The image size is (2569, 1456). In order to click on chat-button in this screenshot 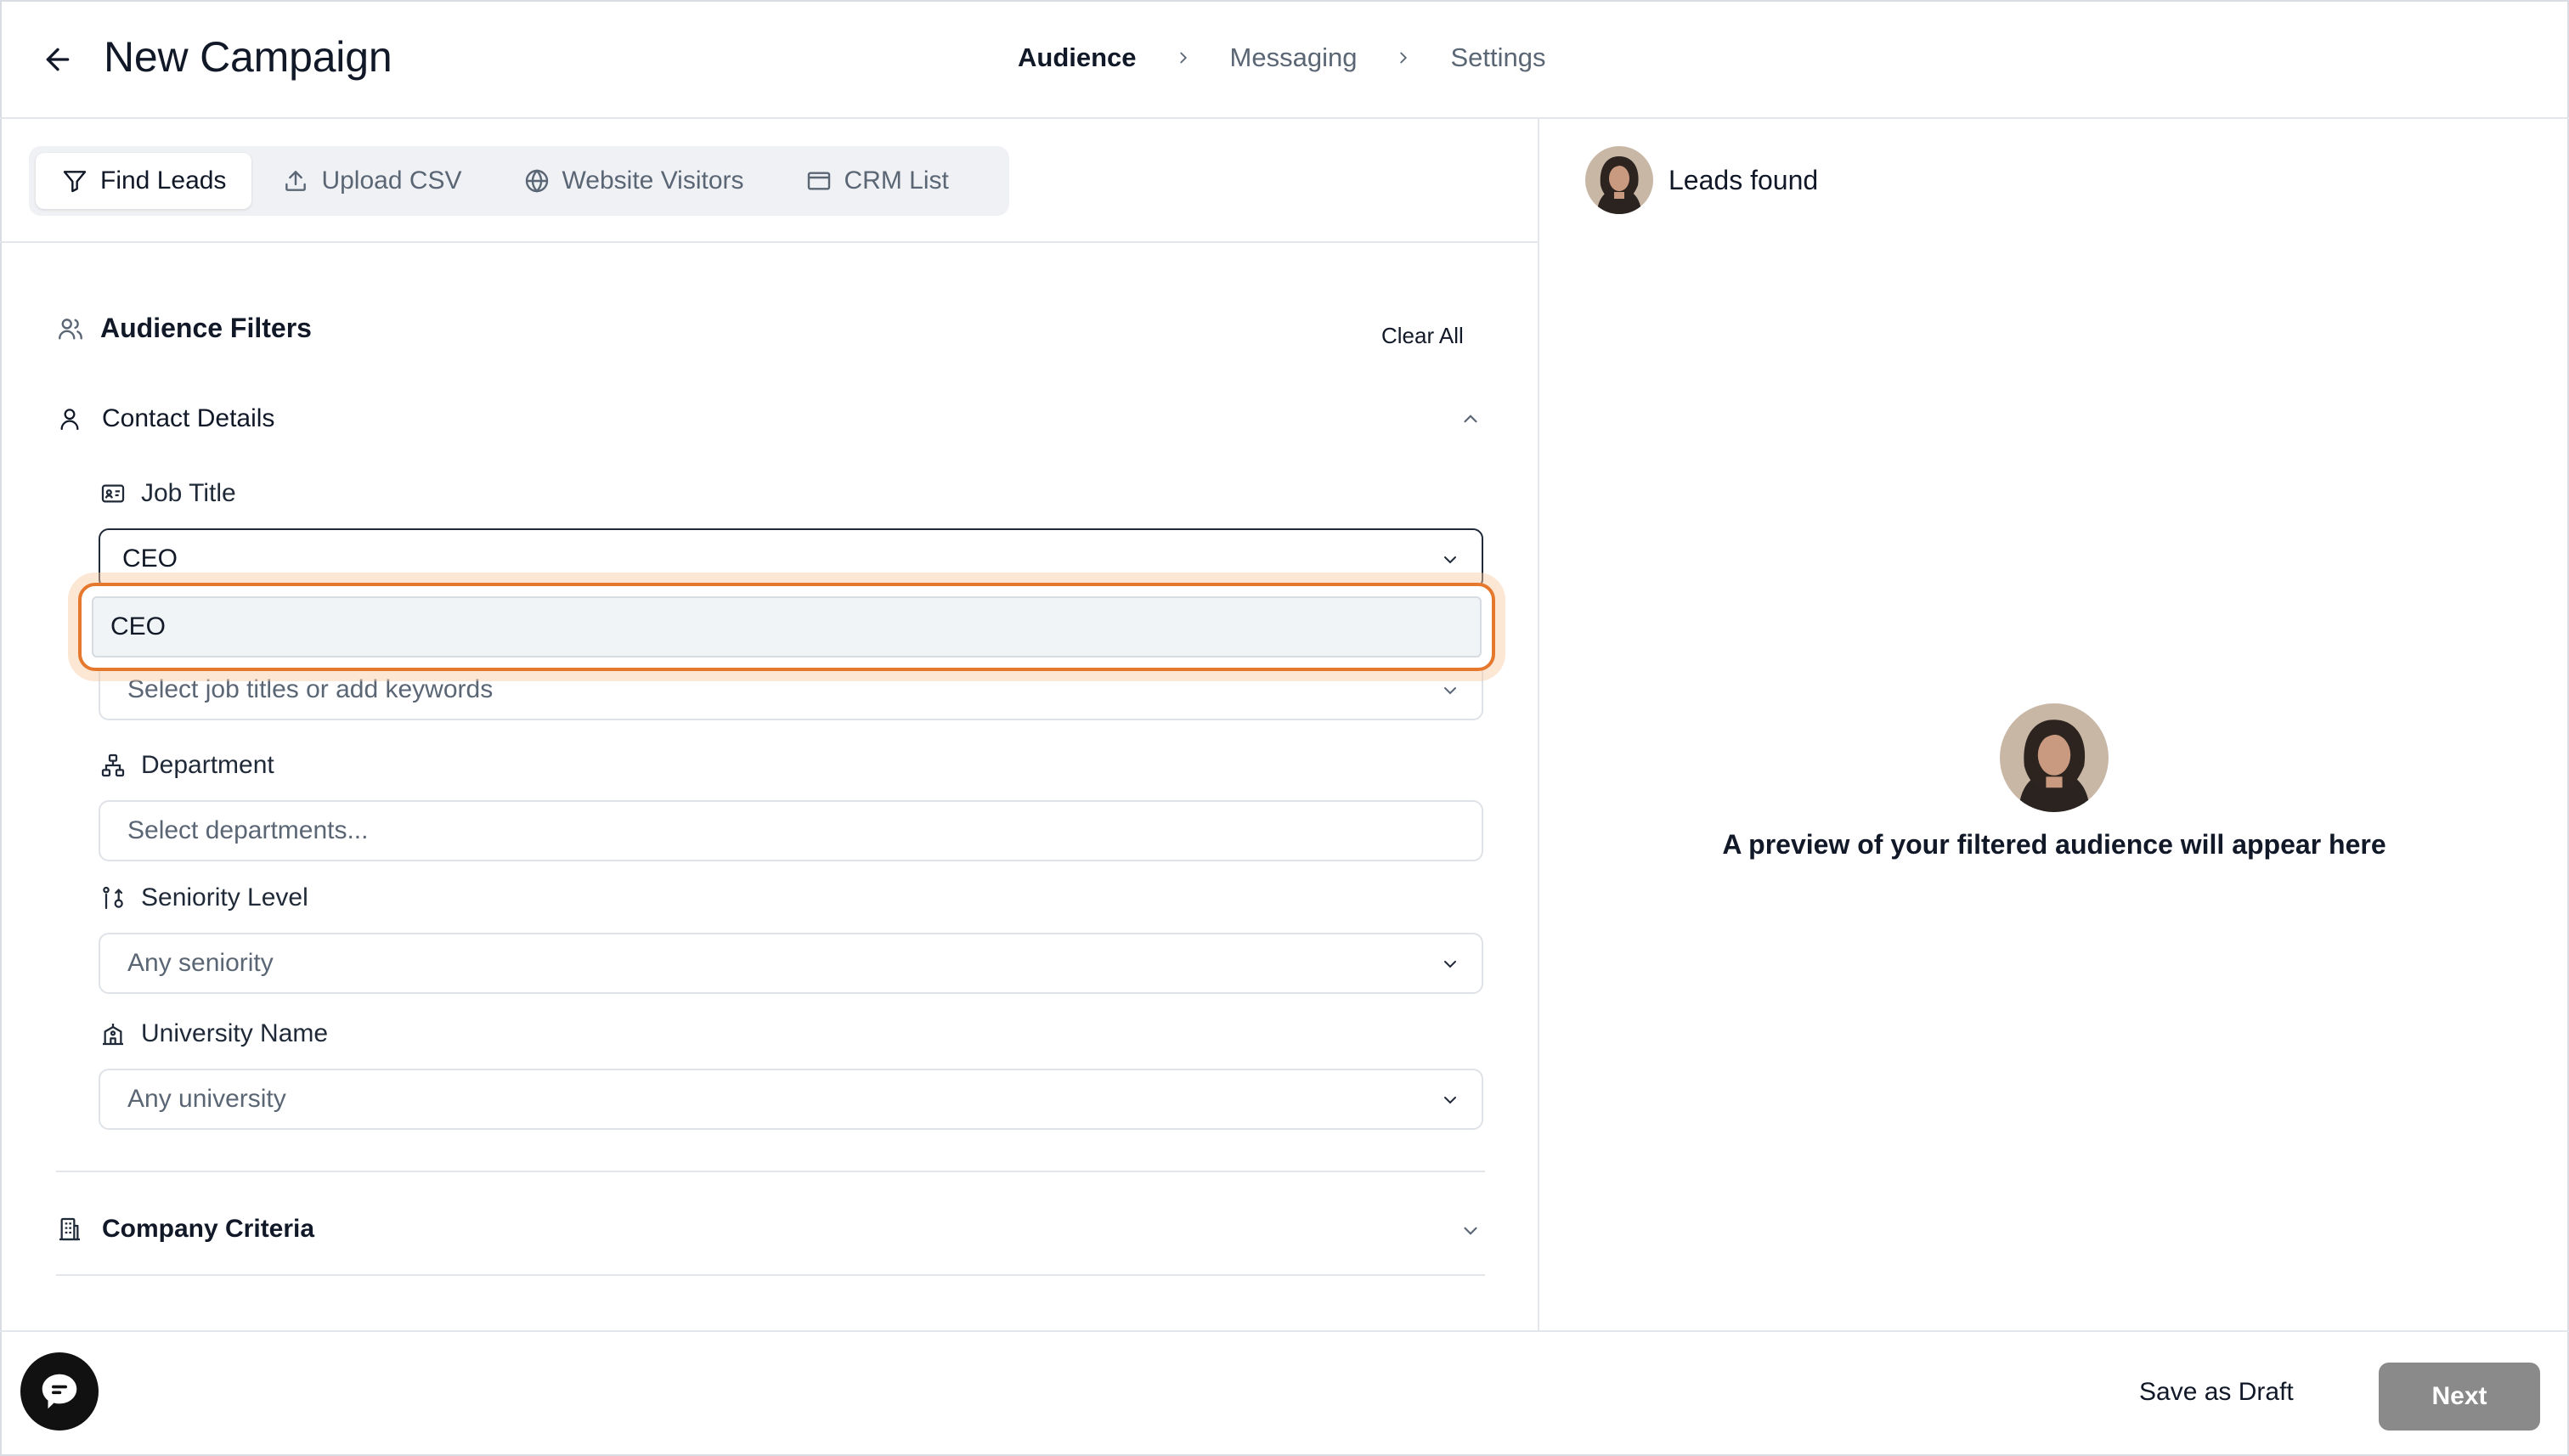, I will do `click(59, 1392)`.